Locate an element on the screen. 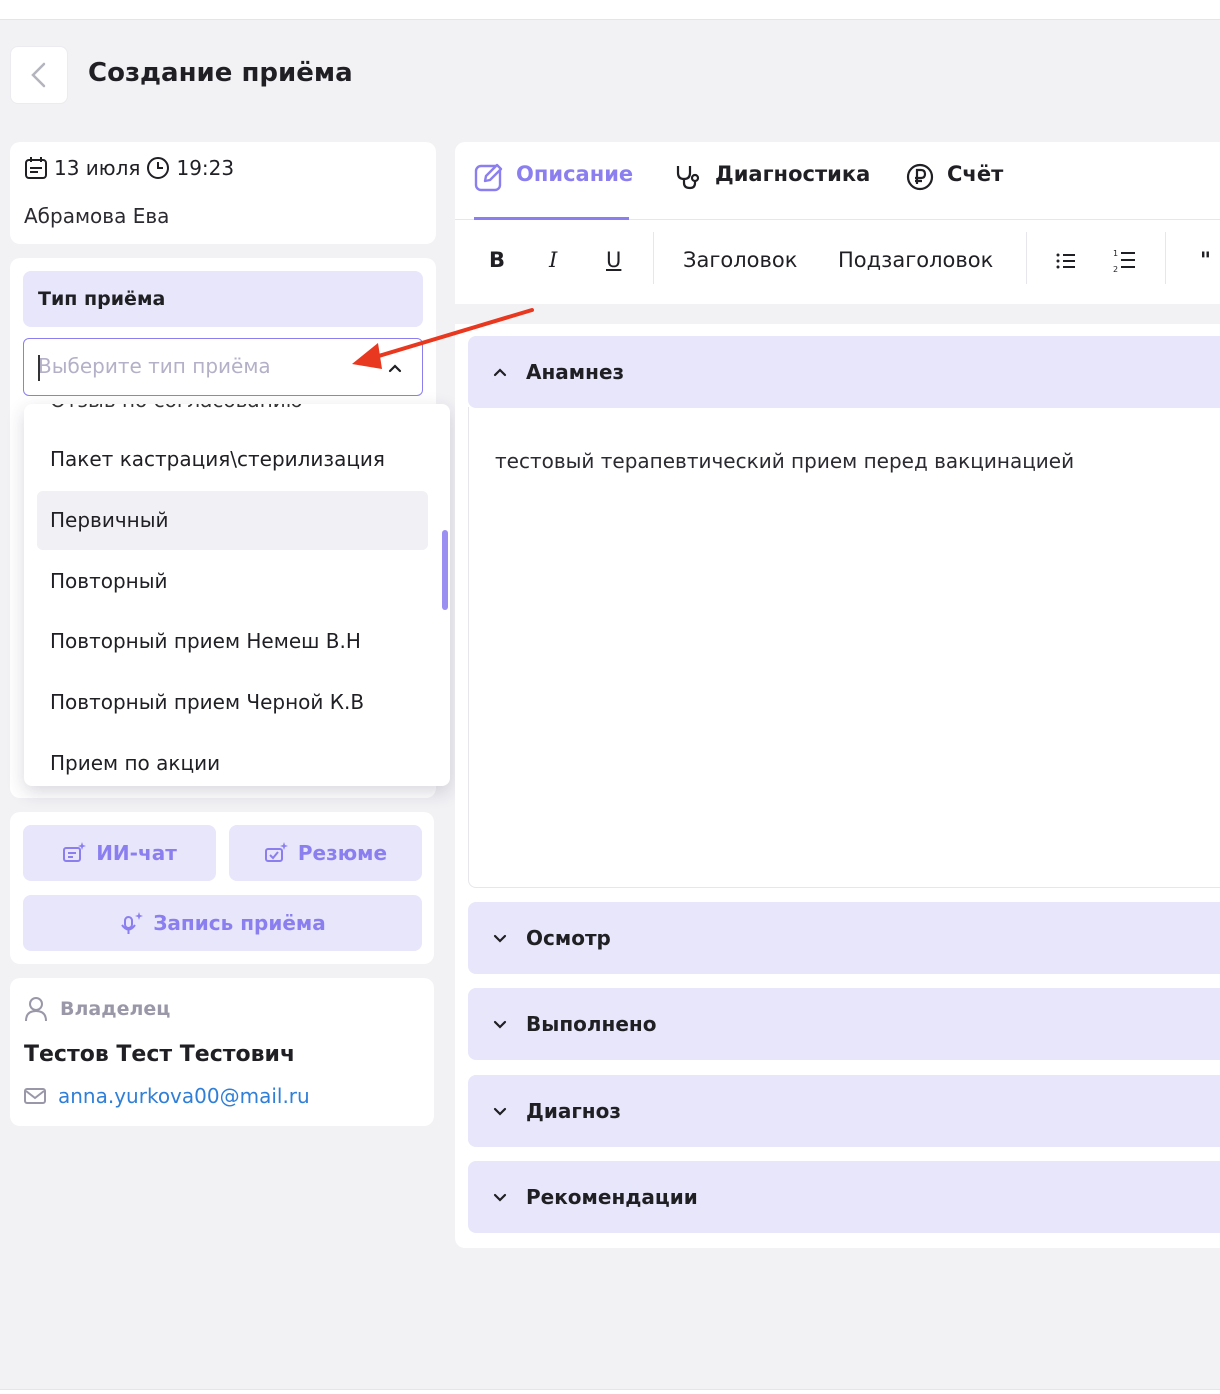  back-button is located at coordinates (39, 75).